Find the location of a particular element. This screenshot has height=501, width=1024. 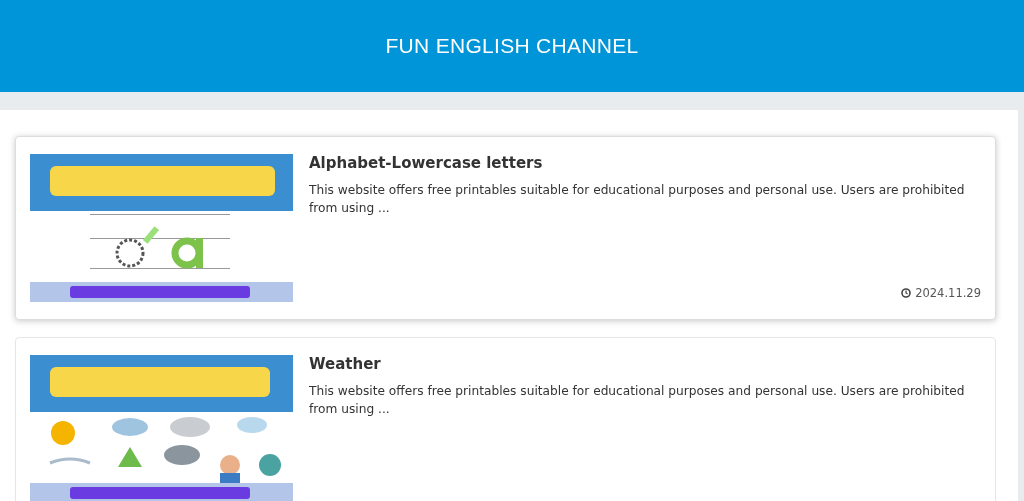

clock-icon is located at coordinates (906, 293).